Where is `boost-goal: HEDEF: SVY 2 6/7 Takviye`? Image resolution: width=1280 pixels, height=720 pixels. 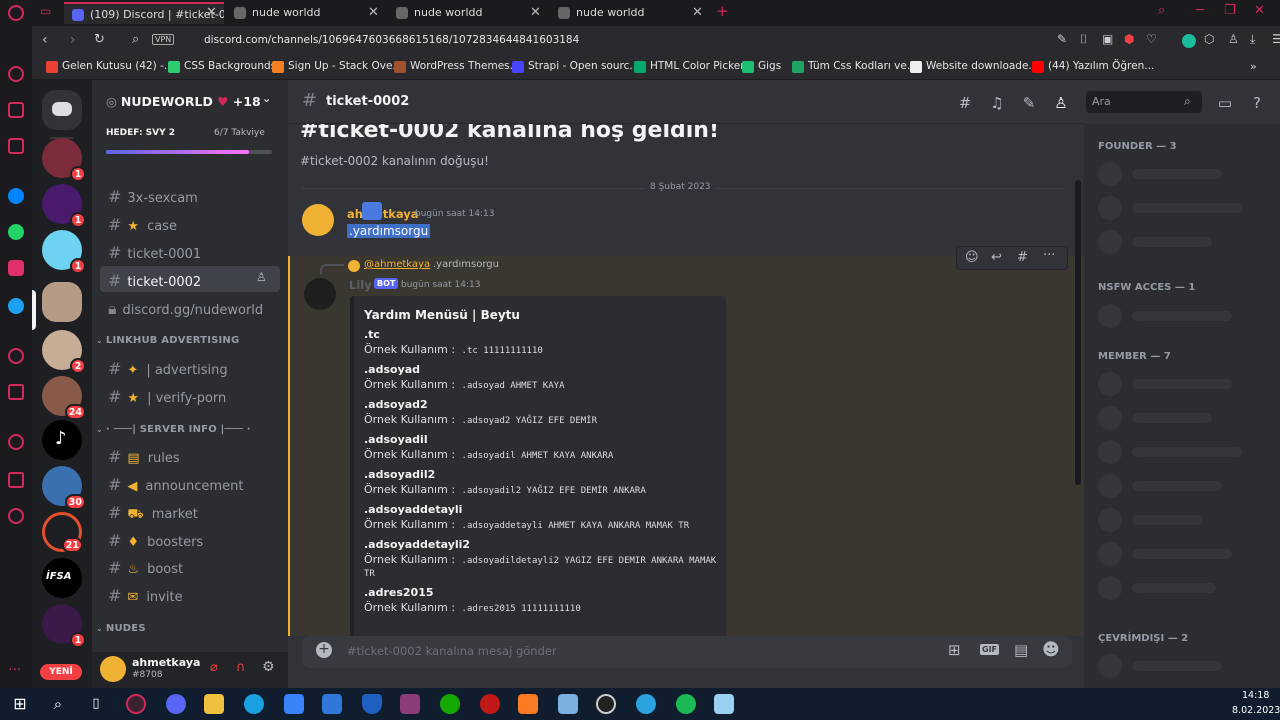
boost-goal: HEDEF: SVY 2 6/7 Takviye is located at coordinates (189, 143).